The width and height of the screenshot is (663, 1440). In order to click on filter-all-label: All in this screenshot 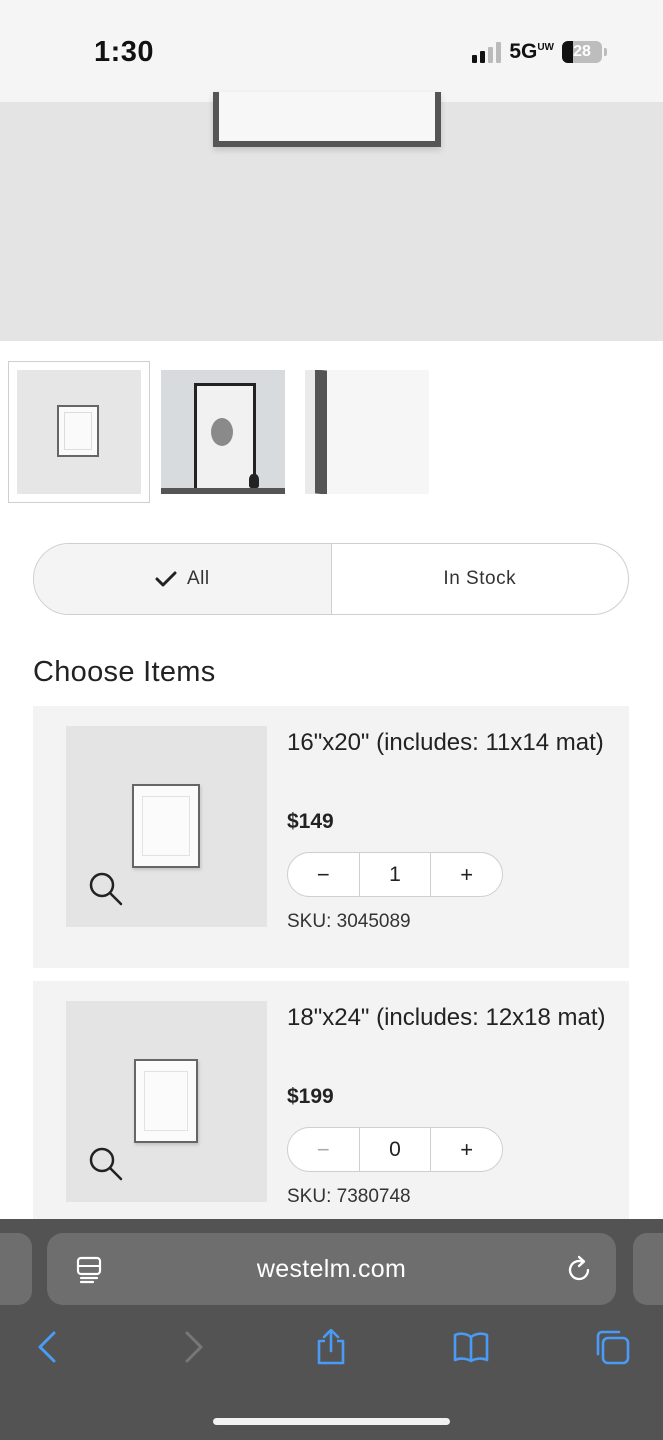, I will do `click(198, 578)`.